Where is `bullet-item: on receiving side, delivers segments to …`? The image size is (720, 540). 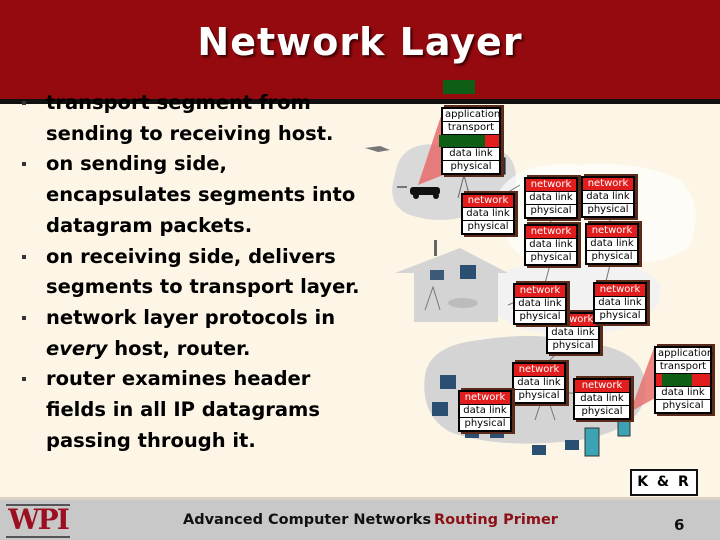 bullet-item: on receiving side, delivers segments to … is located at coordinates (190, 272).